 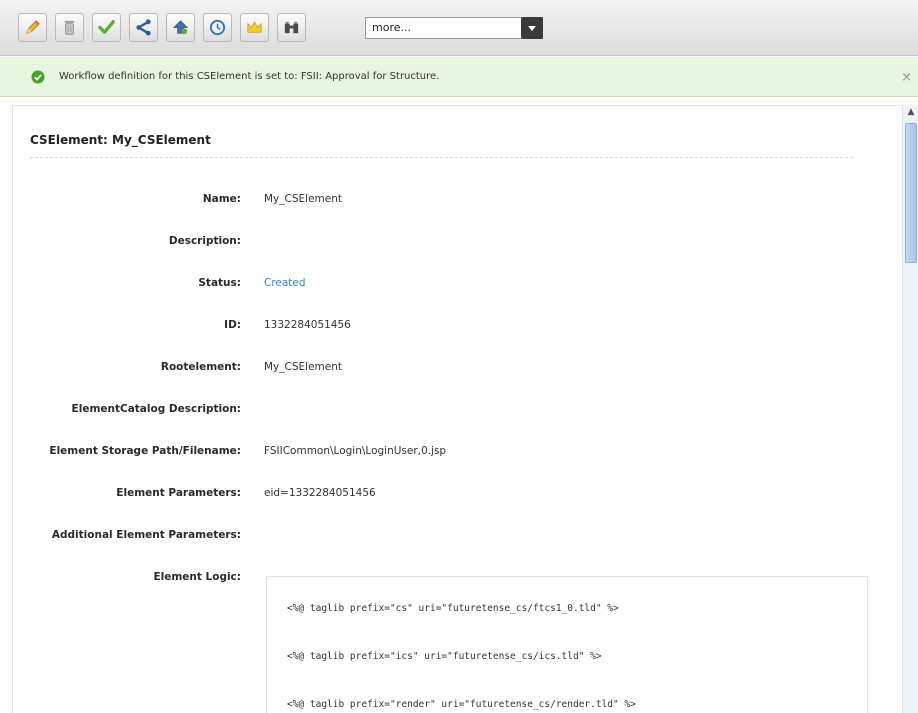 What do you see at coordinates (910, 409) in the screenshot?
I see `vertical-scrollbar: ▲` at bounding box center [910, 409].